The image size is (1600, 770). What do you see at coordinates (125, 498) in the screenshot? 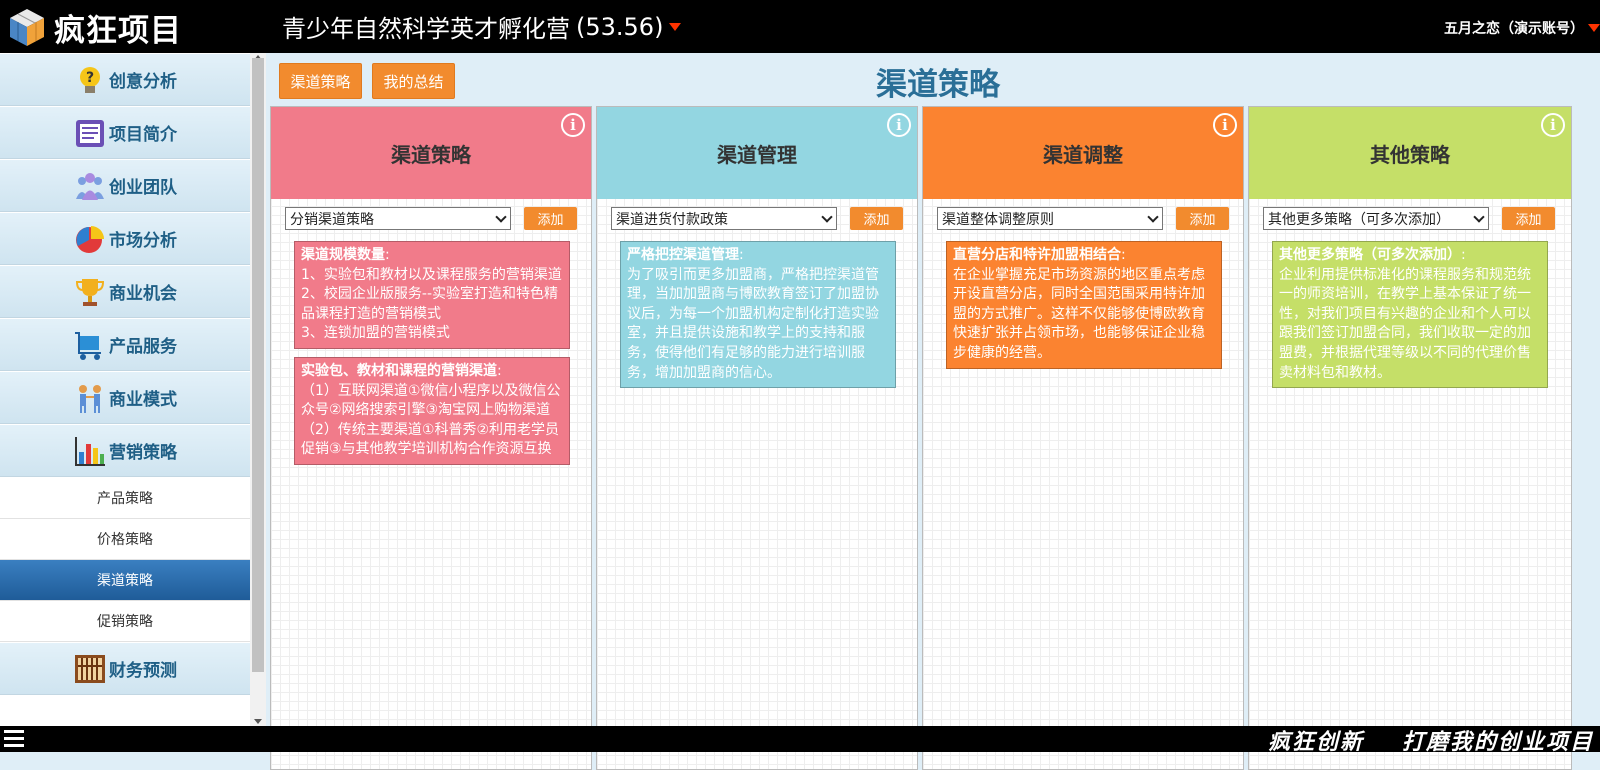
I see `sidebar-sub-product-strategy: 产品策略` at bounding box center [125, 498].